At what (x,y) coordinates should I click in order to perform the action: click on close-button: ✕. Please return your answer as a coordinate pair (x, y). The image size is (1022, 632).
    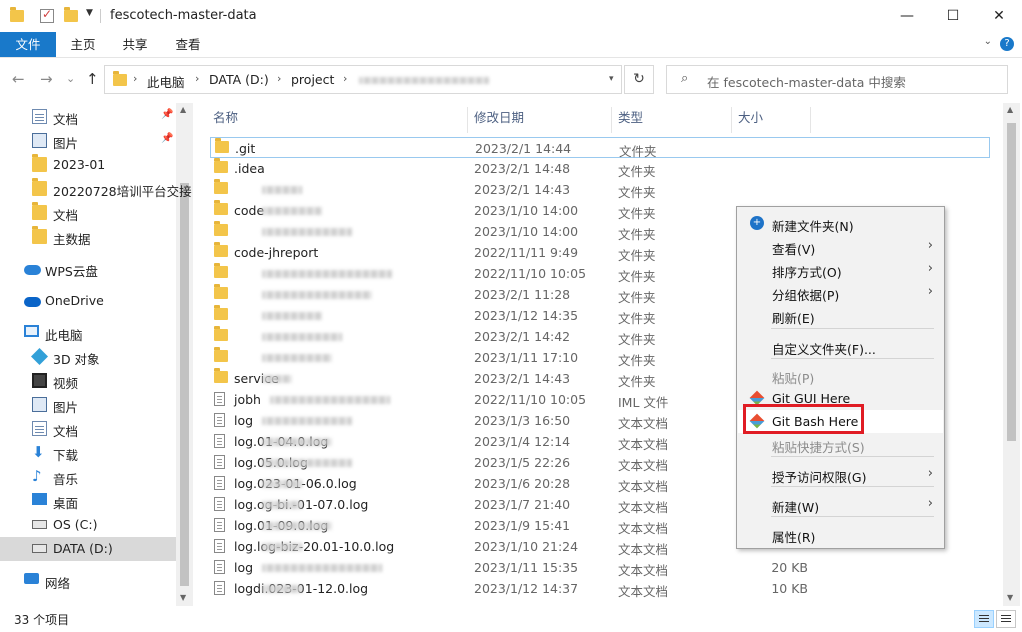
    Looking at the image, I should click on (999, 16).